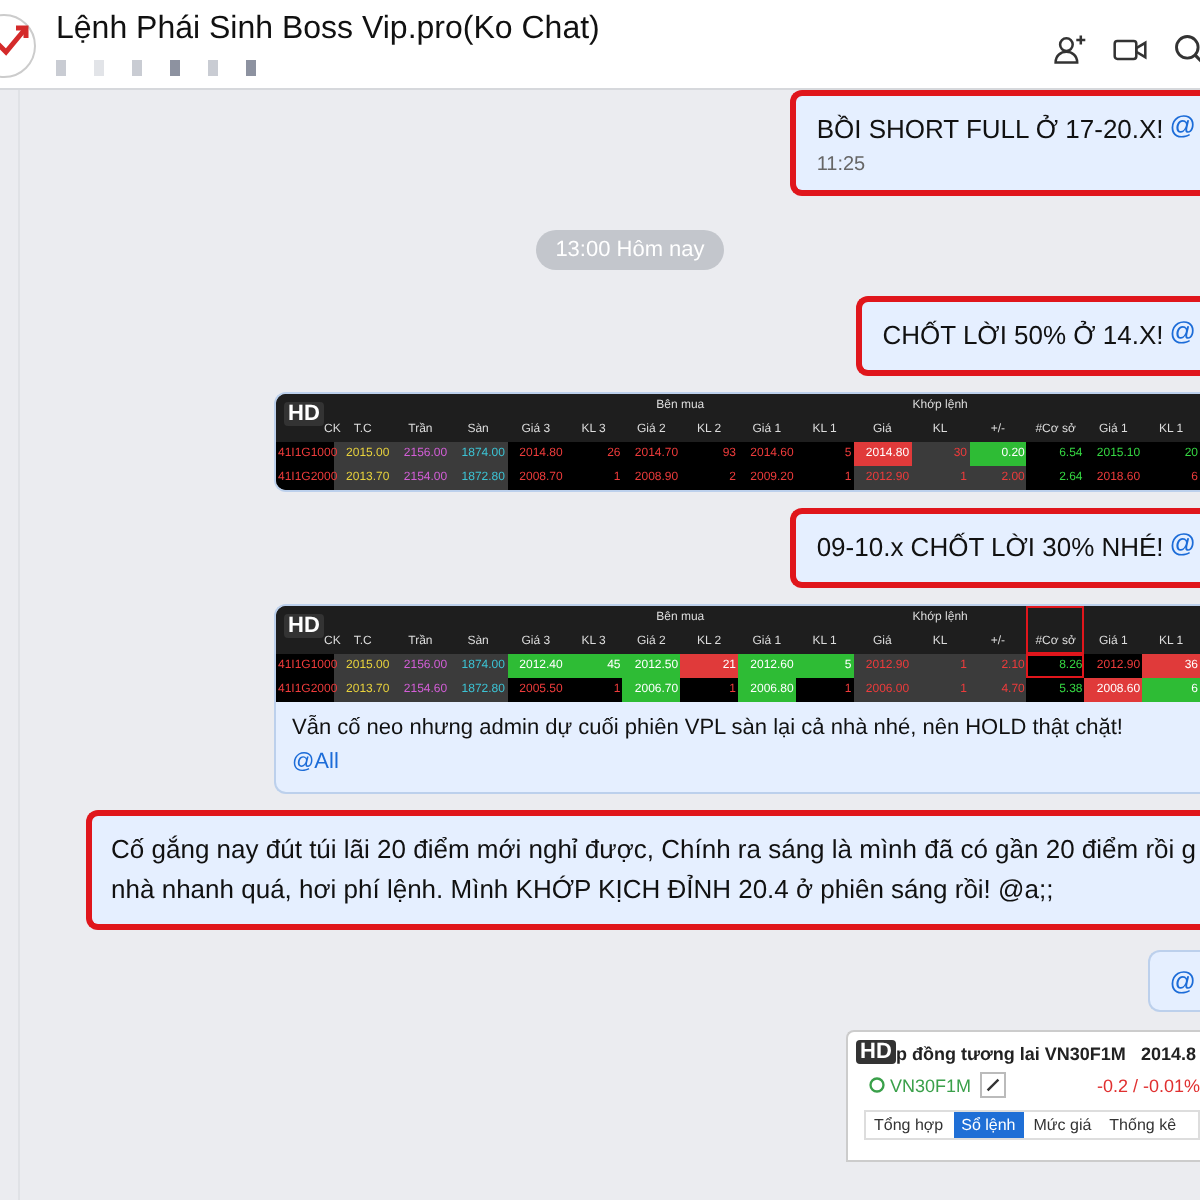 The width and height of the screenshot is (1200, 1200). I want to click on tab: Tổng hợp, so click(909, 1125).